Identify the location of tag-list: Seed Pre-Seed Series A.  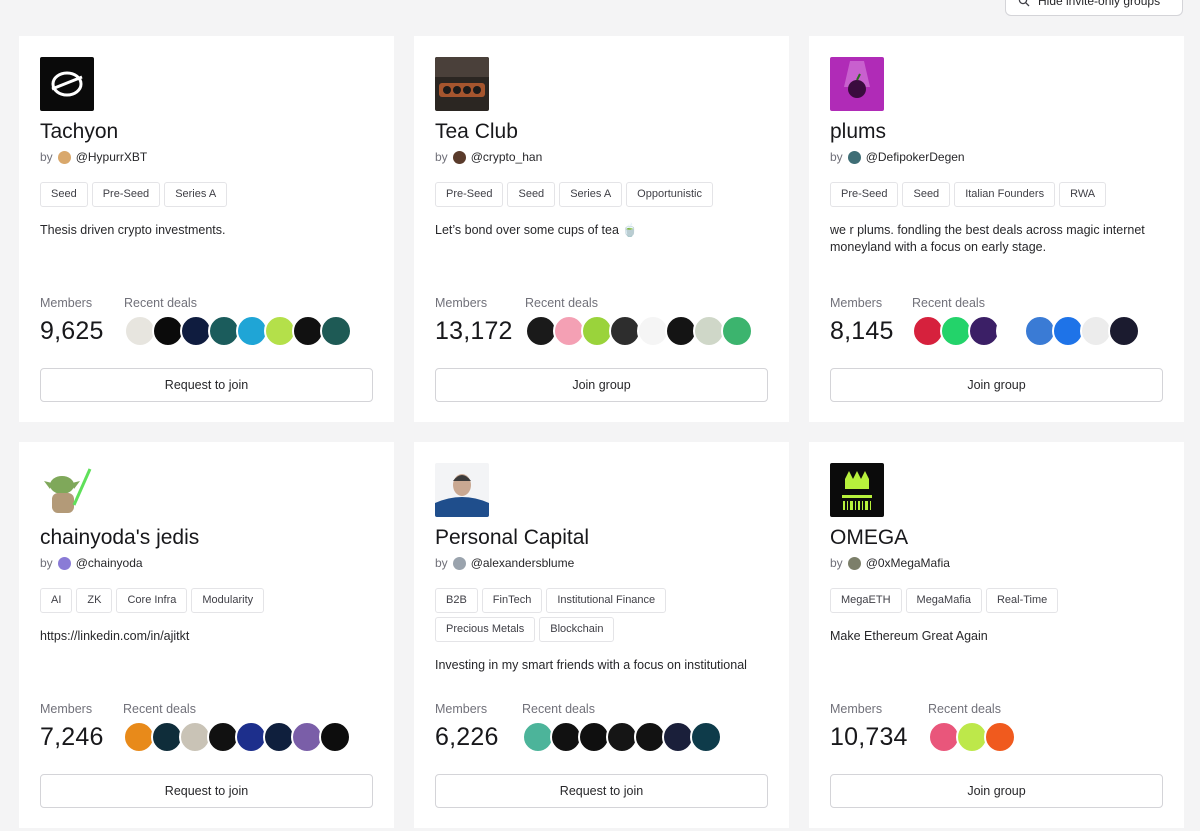
(206, 194).